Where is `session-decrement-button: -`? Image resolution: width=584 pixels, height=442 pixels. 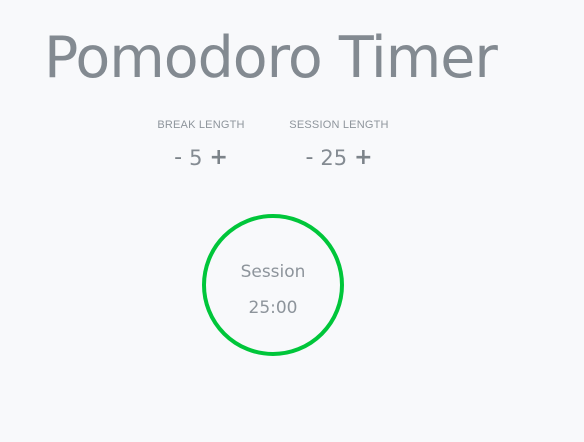
session-decrement-button: - is located at coordinates (309, 158).